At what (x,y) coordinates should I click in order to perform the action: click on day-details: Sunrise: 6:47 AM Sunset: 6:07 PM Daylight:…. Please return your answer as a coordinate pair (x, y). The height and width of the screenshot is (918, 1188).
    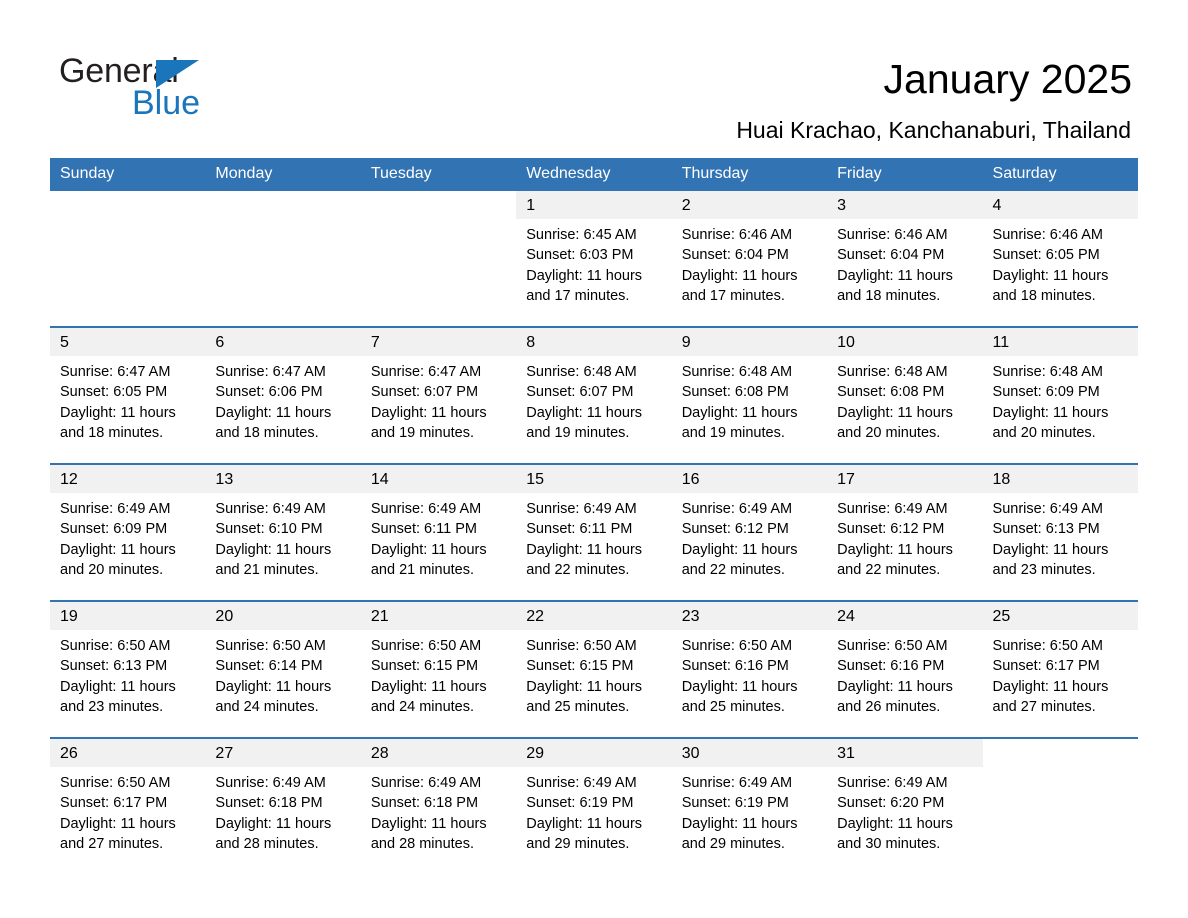
    Looking at the image, I should click on (438, 399).